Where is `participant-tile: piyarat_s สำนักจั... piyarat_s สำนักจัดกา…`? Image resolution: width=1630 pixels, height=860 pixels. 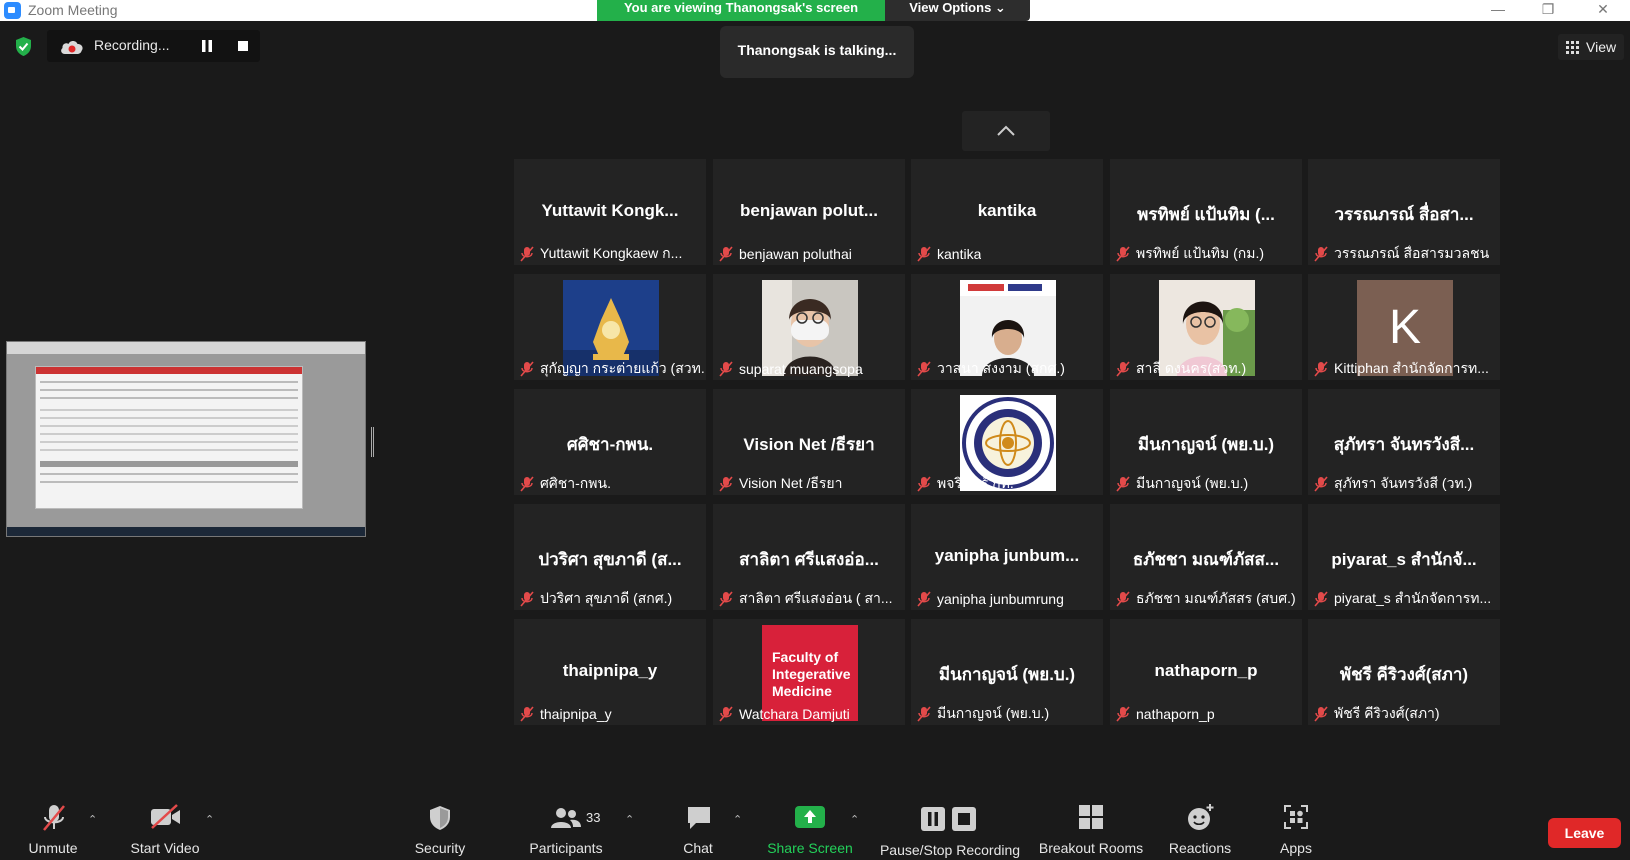 participant-tile: piyarat_s สำนักจั... piyarat_s สำนักจัดกา… is located at coordinates (1404, 557).